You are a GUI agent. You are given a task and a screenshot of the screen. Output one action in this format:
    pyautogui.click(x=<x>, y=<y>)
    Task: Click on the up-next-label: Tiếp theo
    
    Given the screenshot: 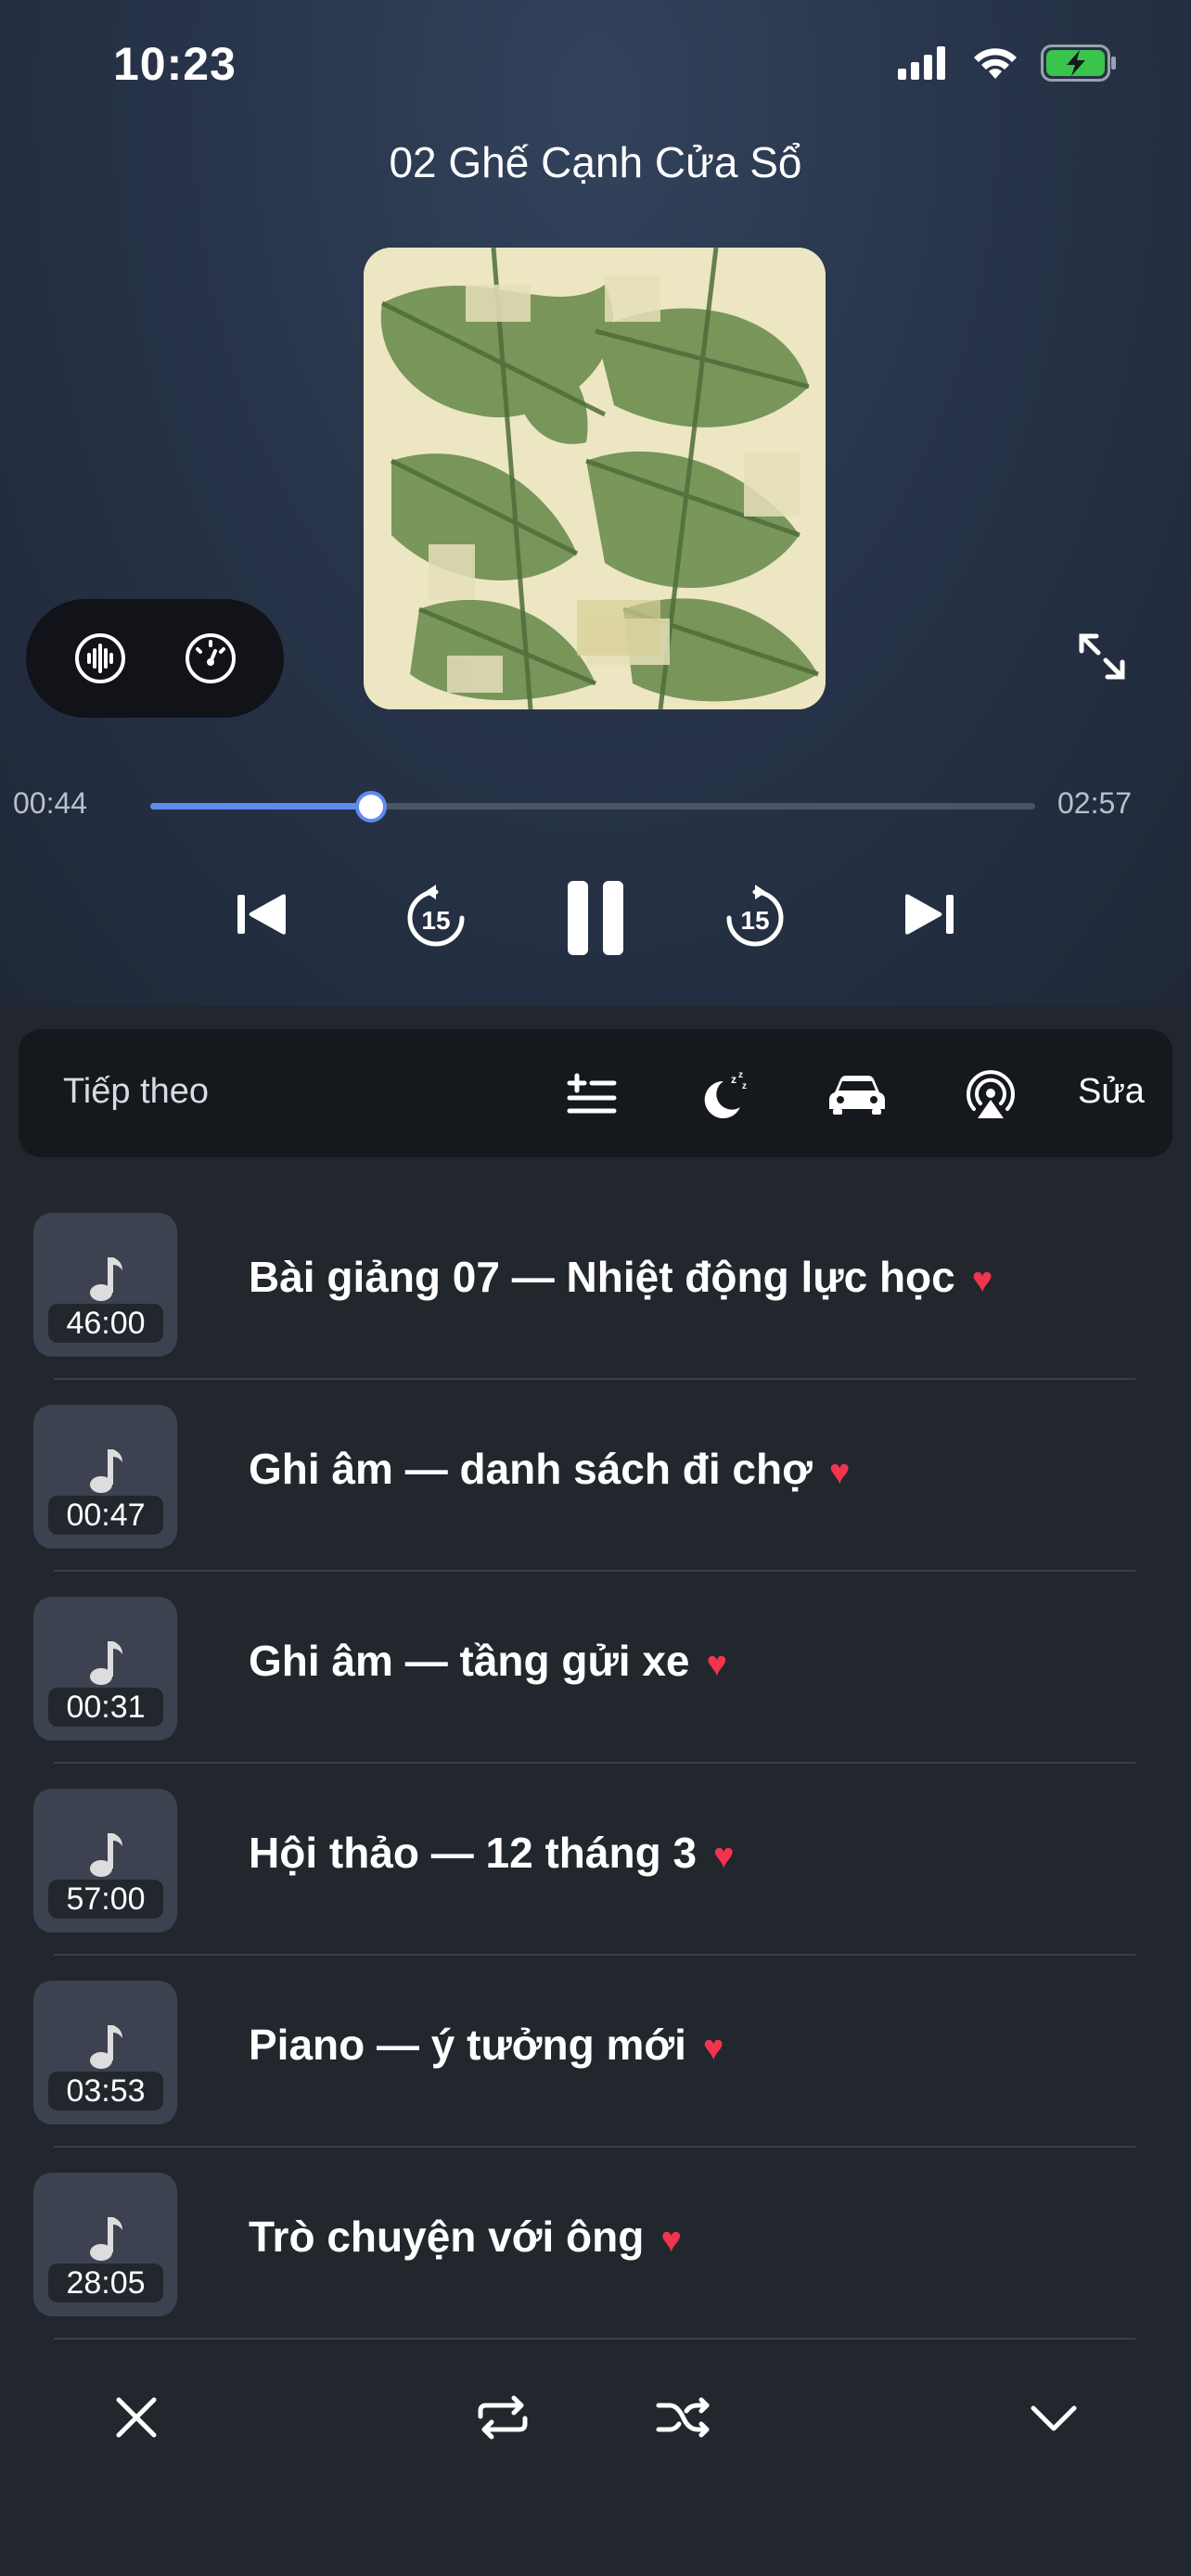 What is the action you would take?
    pyautogui.click(x=136, y=1091)
    